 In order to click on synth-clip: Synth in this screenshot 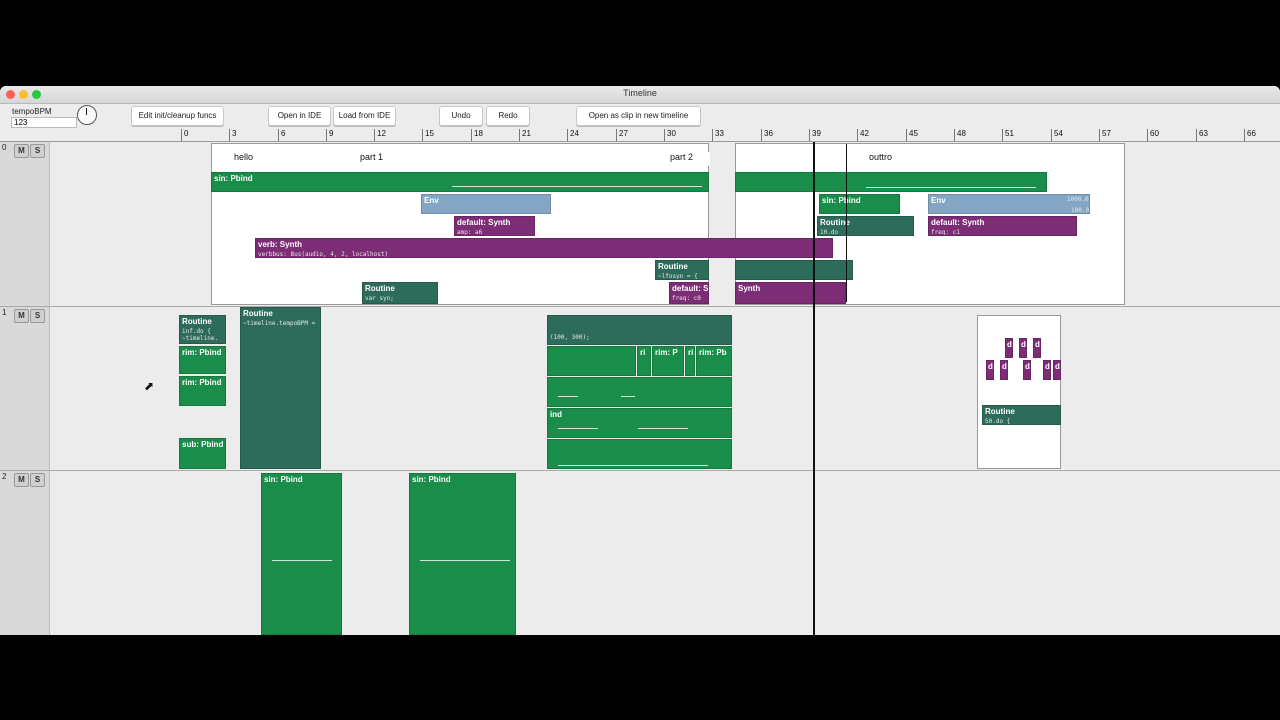, I will do `click(790, 293)`.